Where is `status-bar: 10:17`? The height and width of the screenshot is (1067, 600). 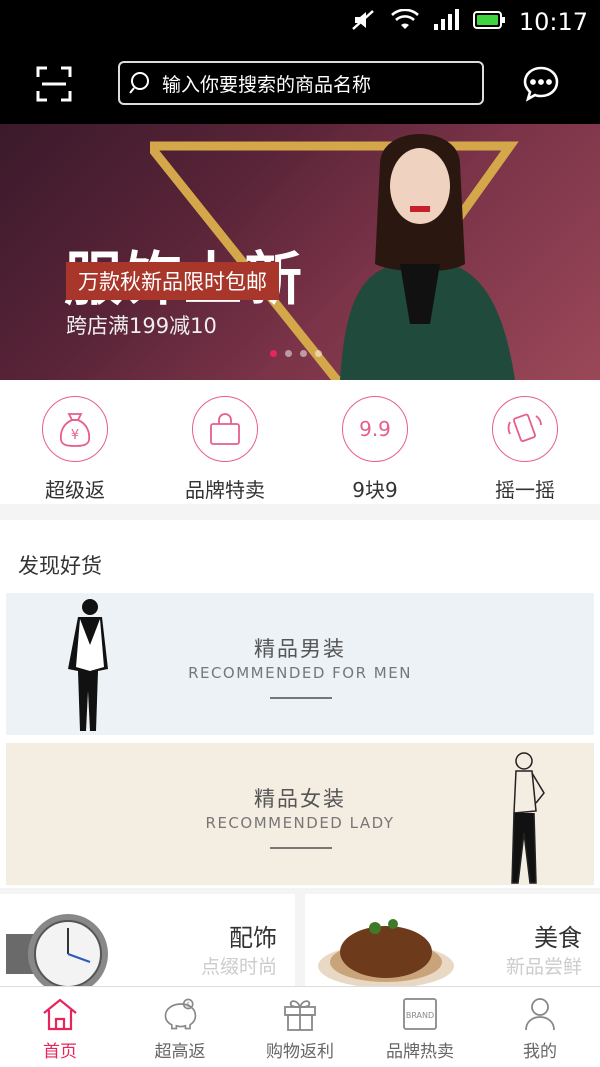 status-bar: 10:17 is located at coordinates (300, 22).